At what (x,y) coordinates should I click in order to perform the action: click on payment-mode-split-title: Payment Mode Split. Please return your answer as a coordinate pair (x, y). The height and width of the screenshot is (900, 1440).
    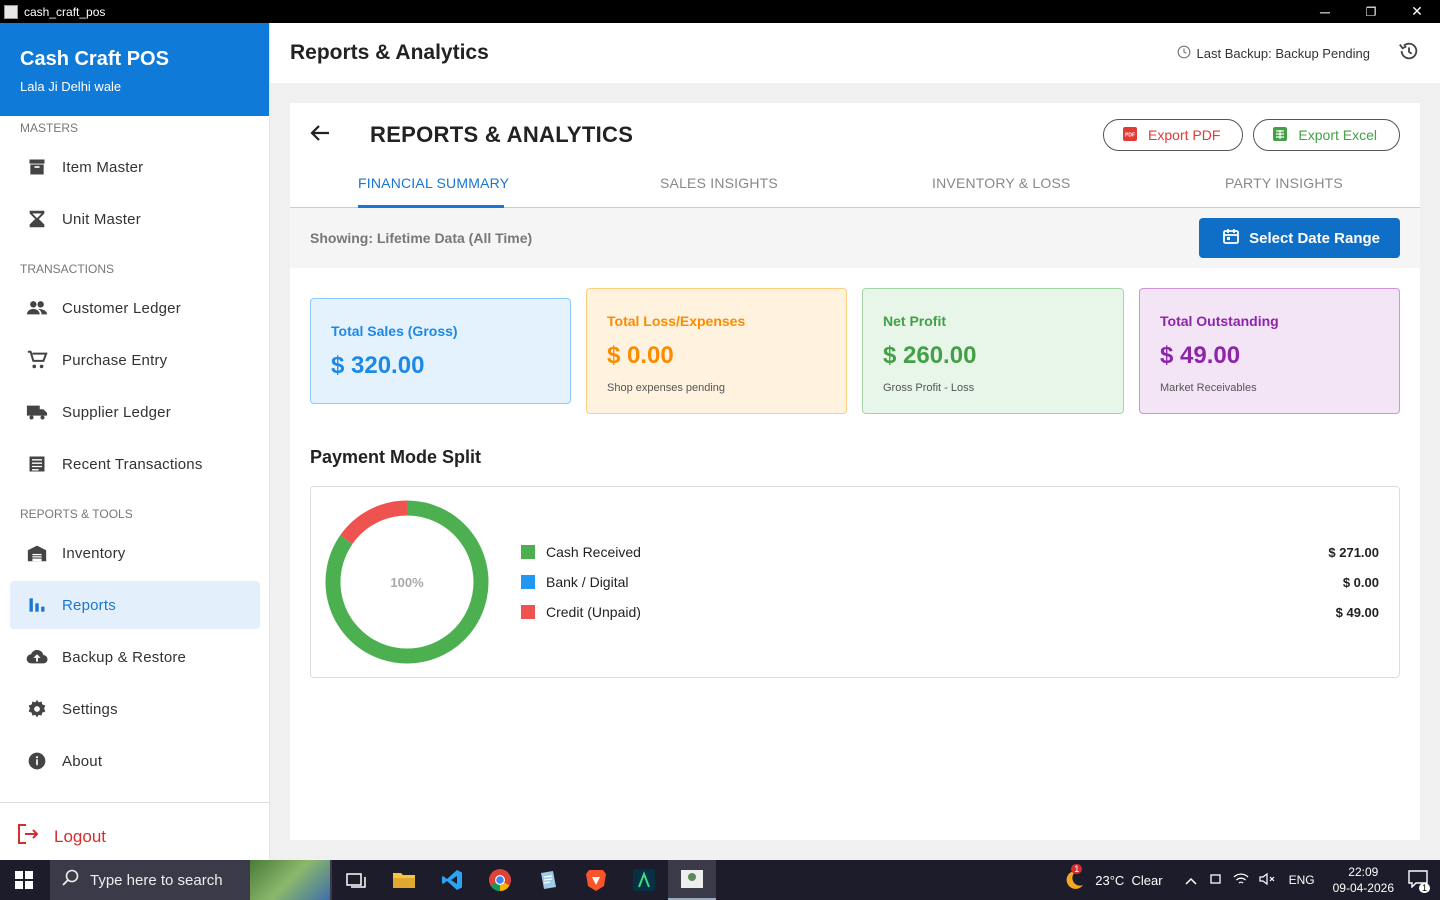
    Looking at the image, I should click on (396, 457).